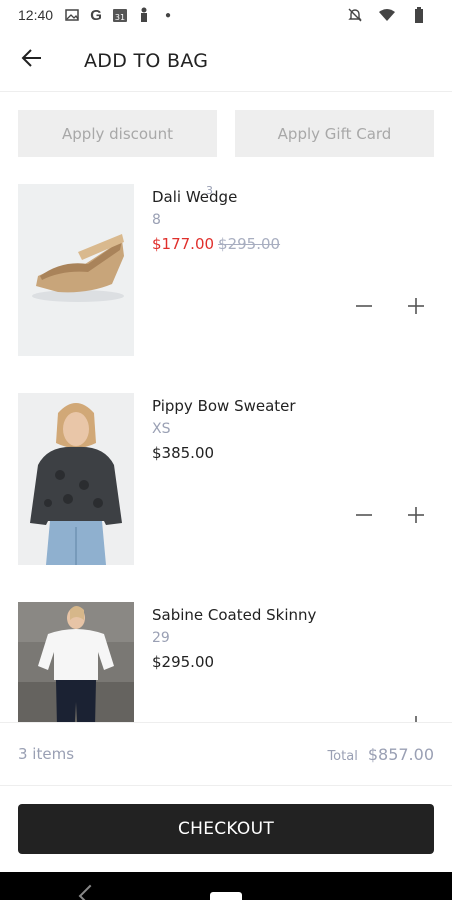  What do you see at coordinates (334, 133) in the screenshot?
I see `apply-gift-card-button: Apply Gift Card` at bounding box center [334, 133].